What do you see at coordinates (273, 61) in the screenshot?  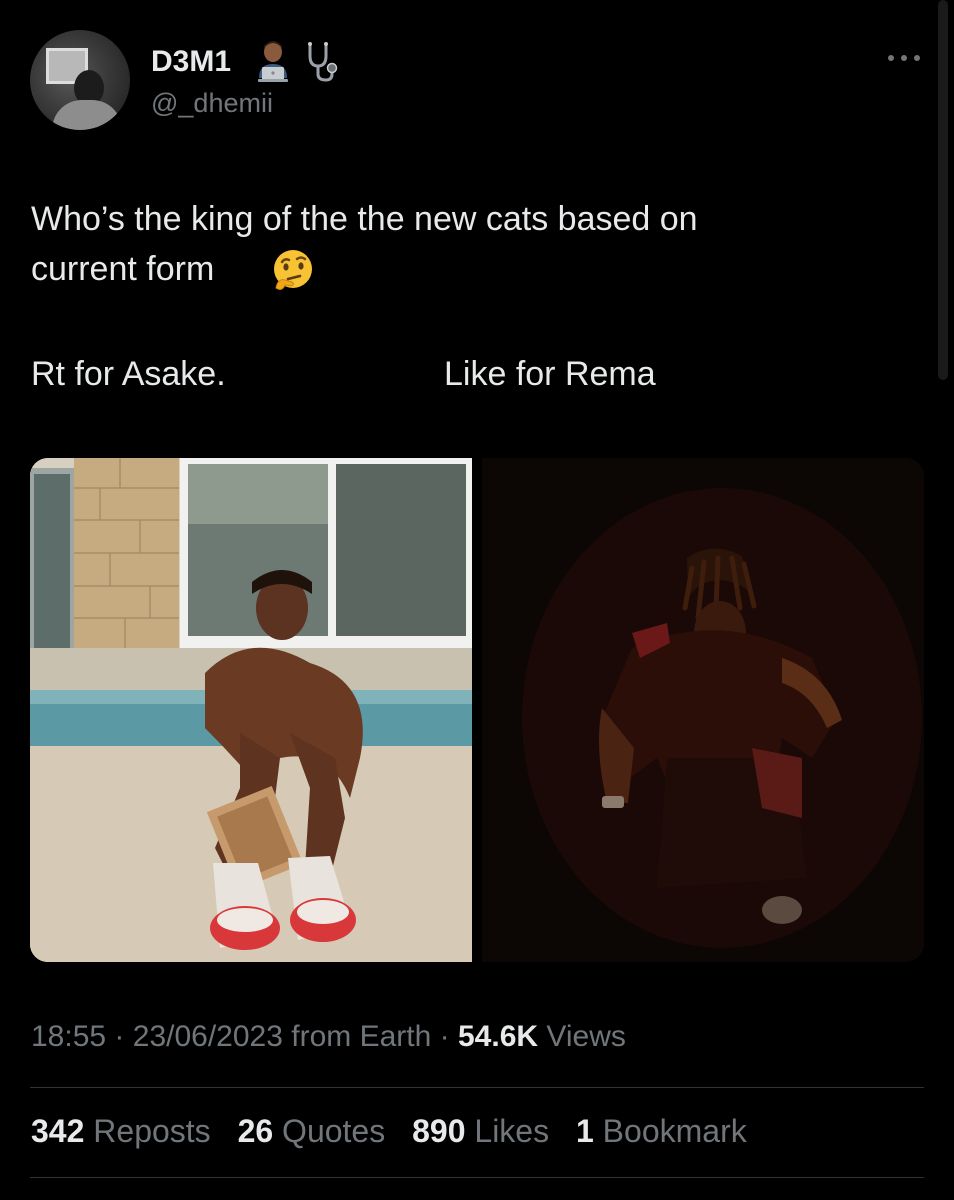 I see `man-technologist-emoji` at bounding box center [273, 61].